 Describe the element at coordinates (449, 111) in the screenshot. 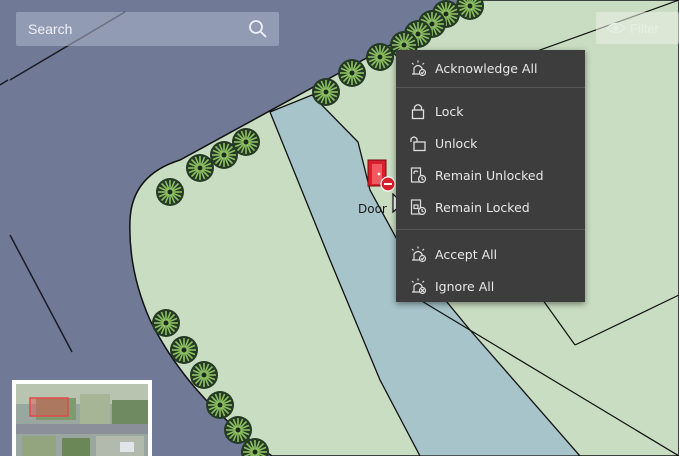

I see `menu-item-label: Lock` at that location.